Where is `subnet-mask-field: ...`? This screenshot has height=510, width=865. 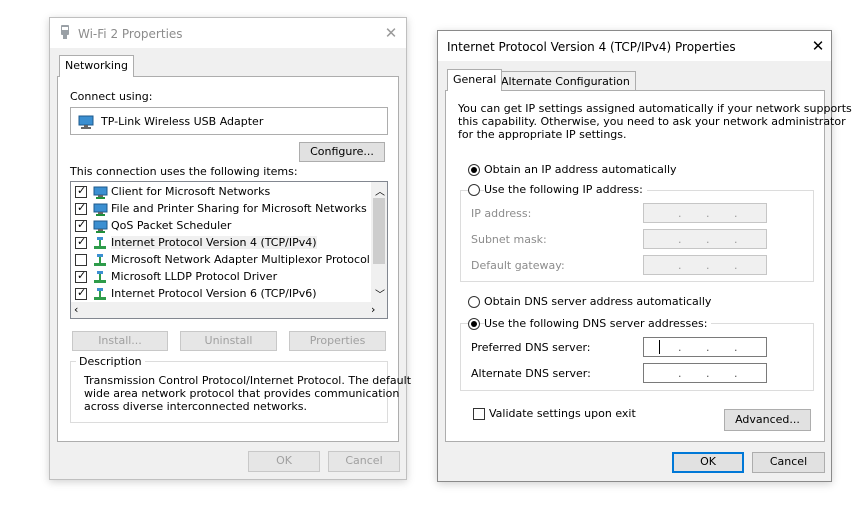 subnet-mask-field: ... is located at coordinates (705, 239).